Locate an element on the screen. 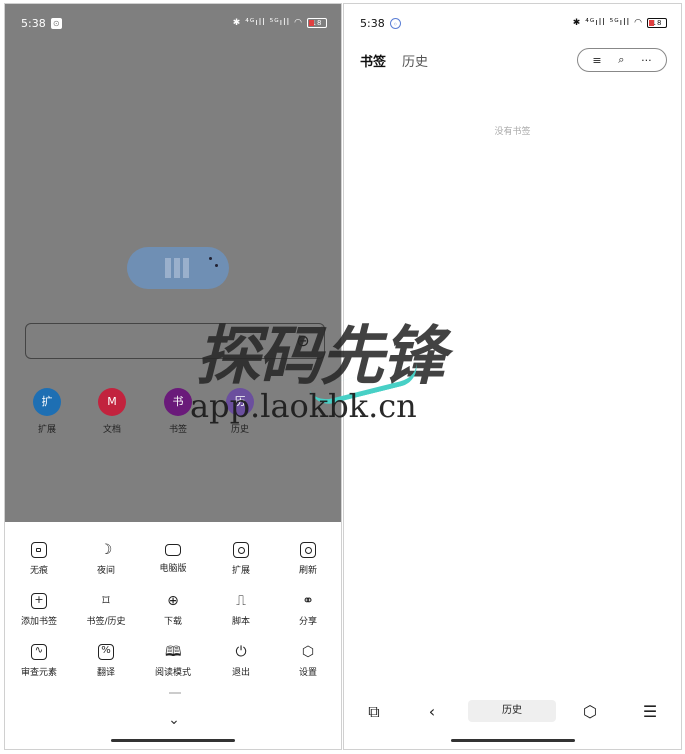  quick-link-label: 文档 is located at coordinates (111, 430).